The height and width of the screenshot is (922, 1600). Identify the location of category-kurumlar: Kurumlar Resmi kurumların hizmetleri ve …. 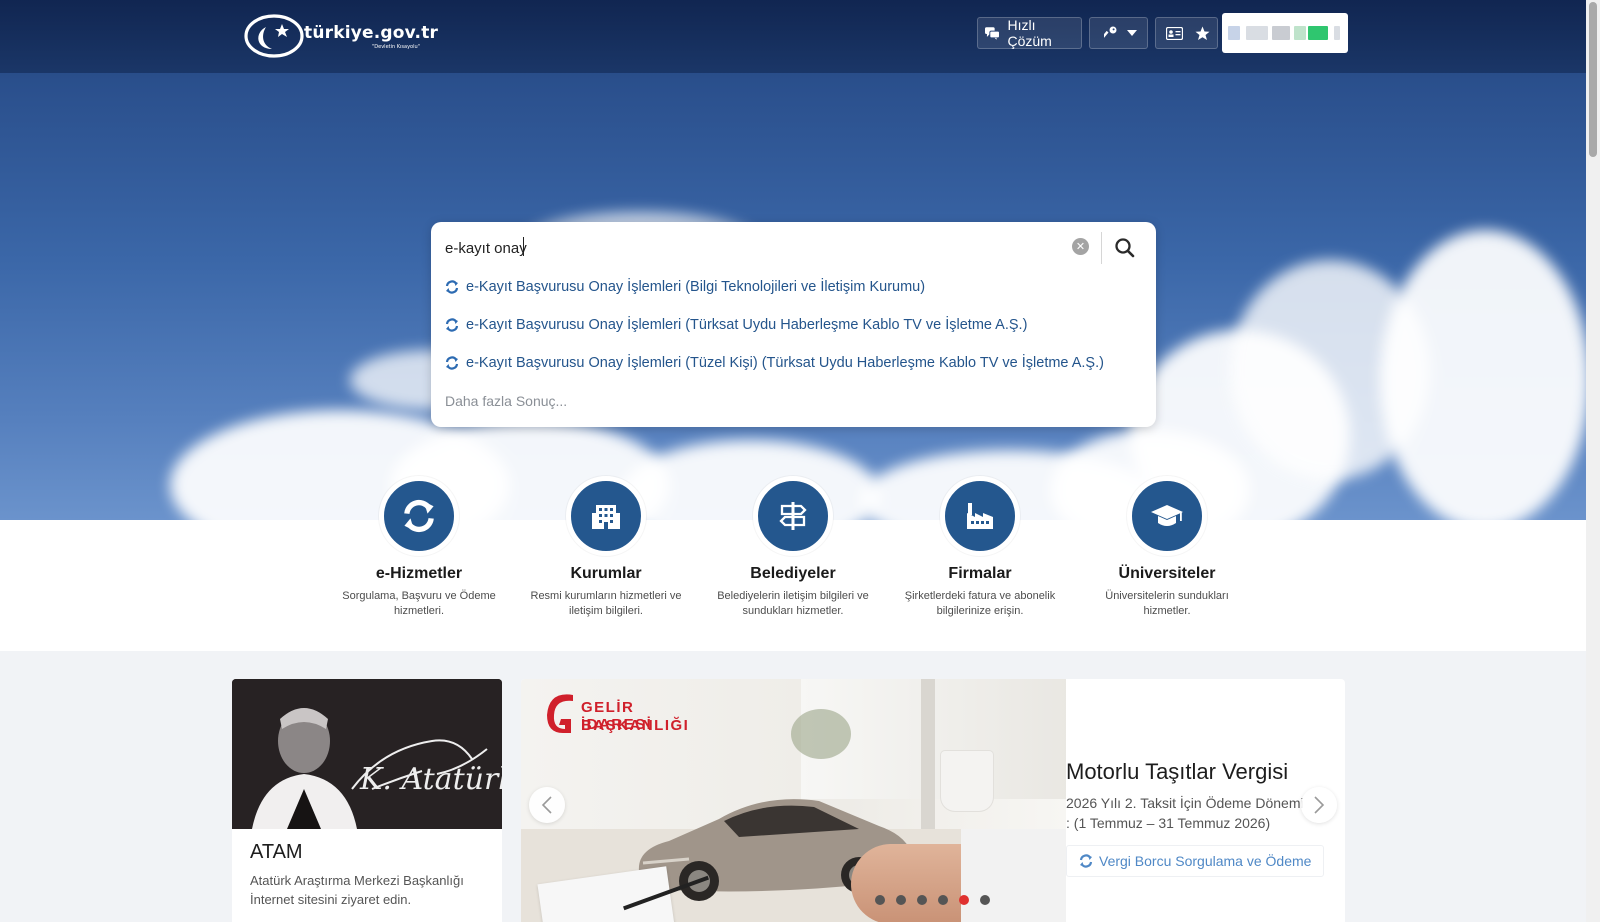
(606, 547).